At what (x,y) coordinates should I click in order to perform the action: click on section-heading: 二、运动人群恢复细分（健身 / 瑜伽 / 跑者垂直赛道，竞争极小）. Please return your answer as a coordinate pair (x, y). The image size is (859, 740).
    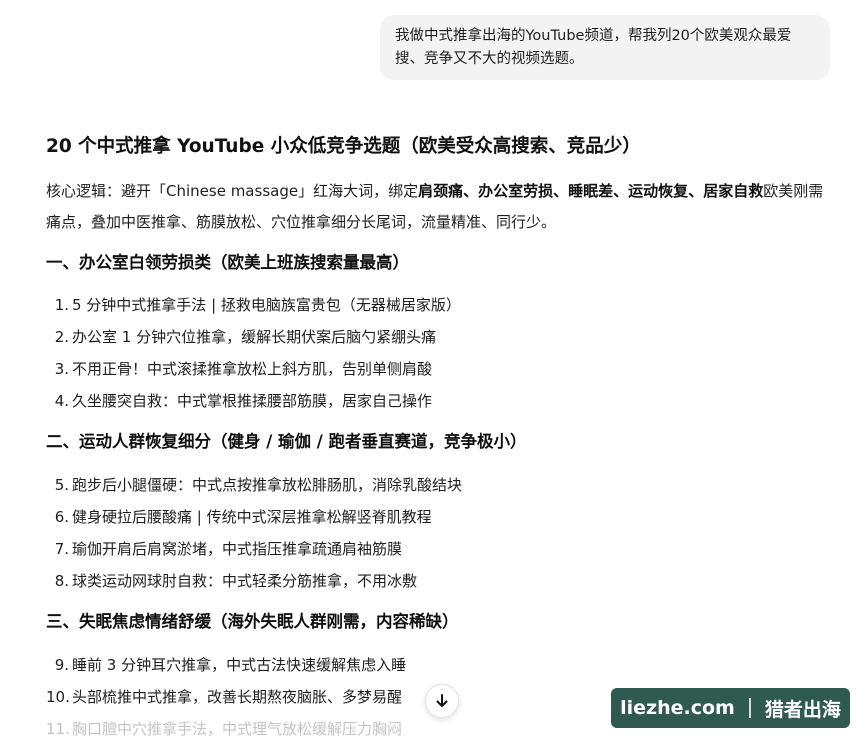
    Looking at the image, I should click on (286, 441).